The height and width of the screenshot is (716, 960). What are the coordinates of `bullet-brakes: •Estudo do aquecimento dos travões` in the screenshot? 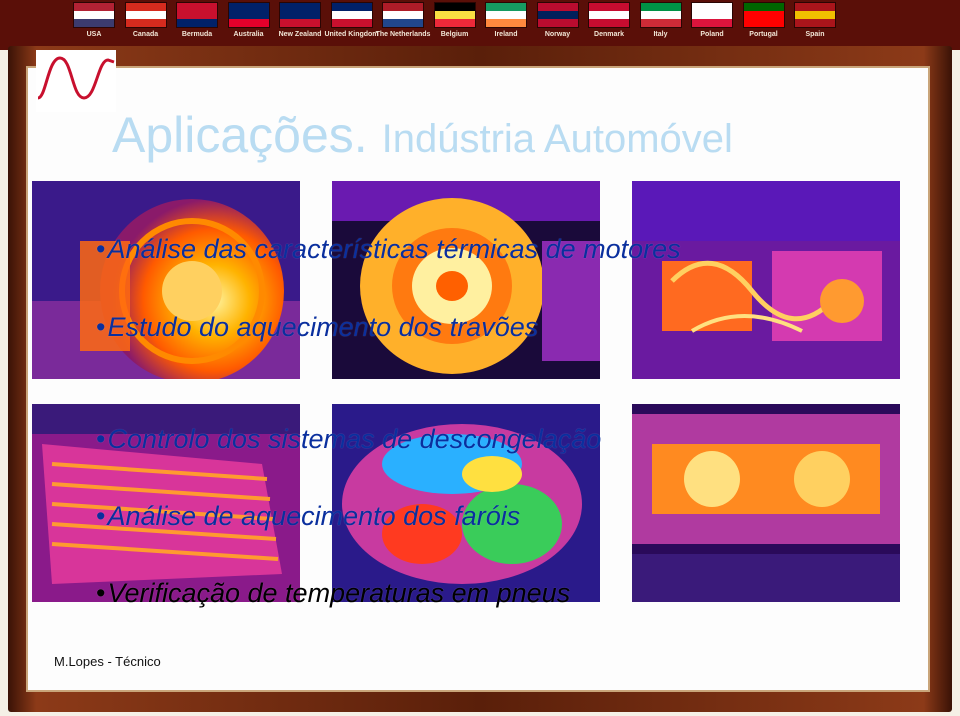 It's located at (317, 327).